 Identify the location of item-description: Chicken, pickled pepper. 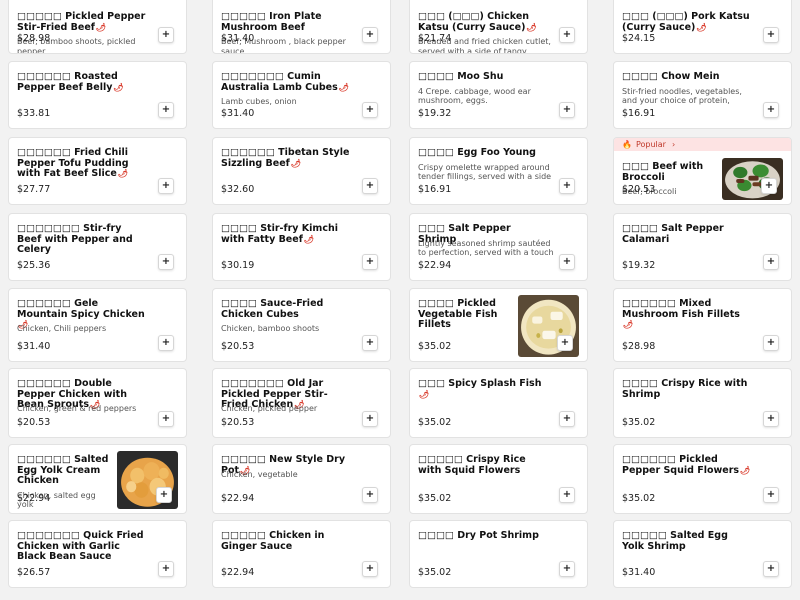
(269, 408).